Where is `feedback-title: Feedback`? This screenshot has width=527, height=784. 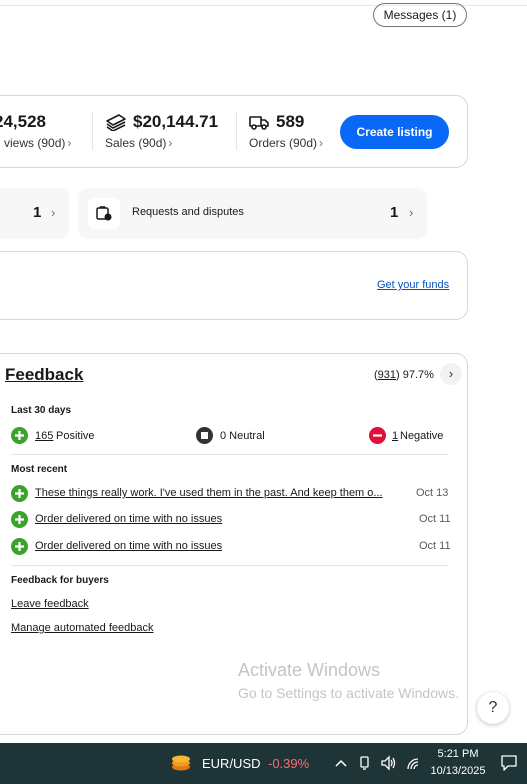
feedback-title: Feedback is located at coordinates (44, 375).